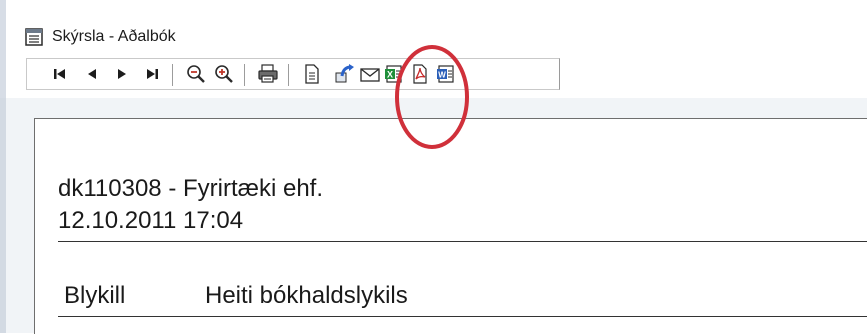 This screenshot has height=334, width=867. What do you see at coordinates (151, 220) in the screenshot?
I see `report-datetime: 12.10.2011 17:04` at bounding box center [151, 220].